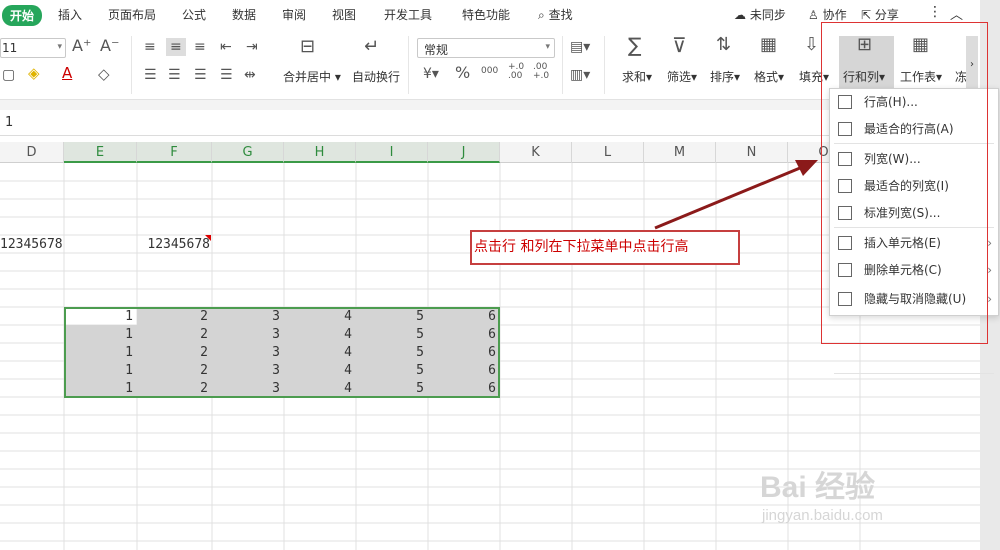  I want to click on increase-decimal-button: +.0 .00, so click(518, 72).